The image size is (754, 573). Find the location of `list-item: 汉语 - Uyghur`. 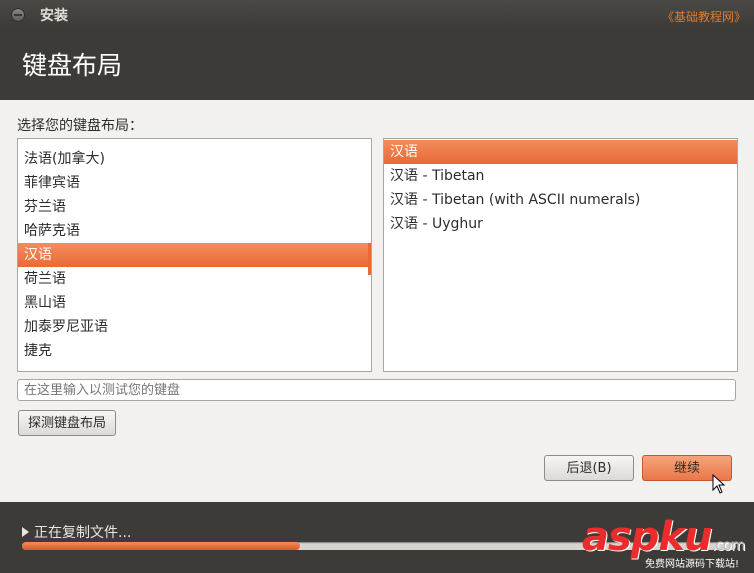

list-item: 汉语 - Uyghur is located at coordinates (560, 224).